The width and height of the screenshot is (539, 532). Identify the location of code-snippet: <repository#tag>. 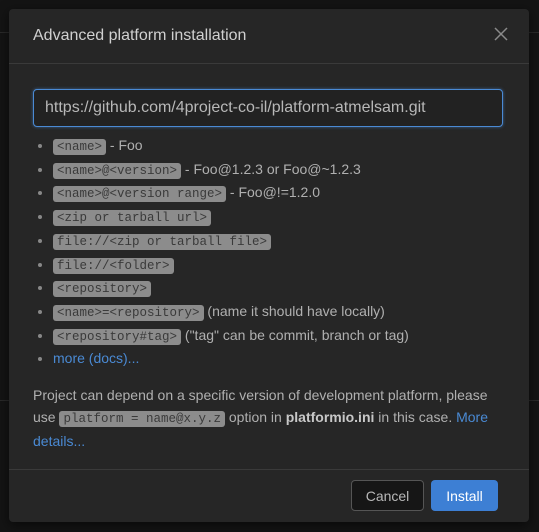
(117, 336).